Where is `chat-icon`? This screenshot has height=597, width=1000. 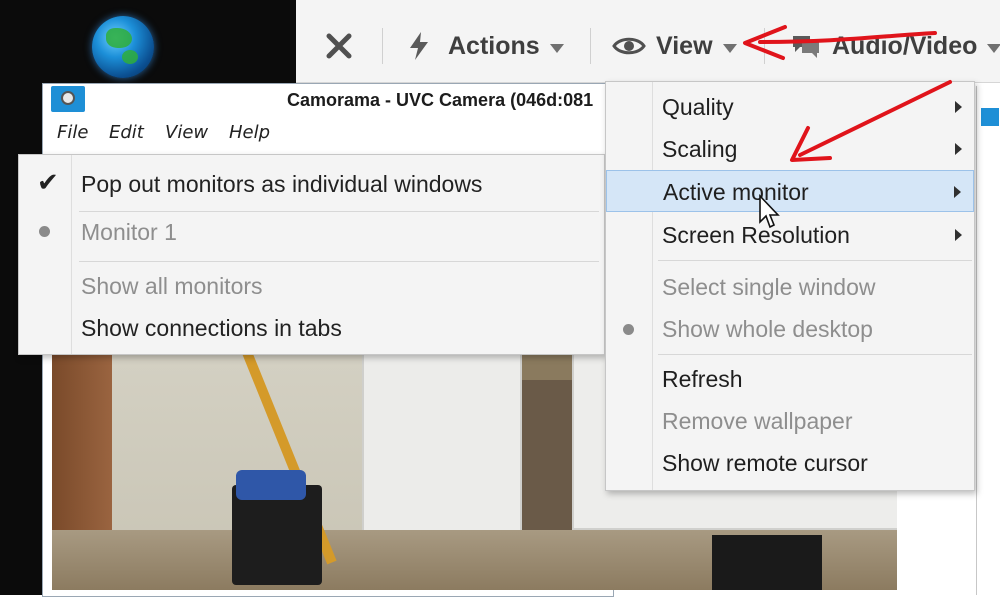
chat-icon is located at coordinates (806, 47).